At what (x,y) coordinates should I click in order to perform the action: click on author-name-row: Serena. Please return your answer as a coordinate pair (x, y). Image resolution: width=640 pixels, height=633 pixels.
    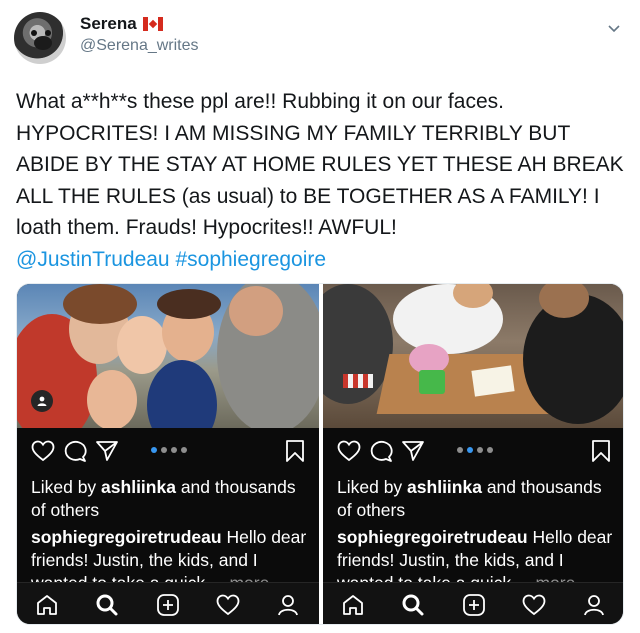
    Looking at the image, I should click on (121, 24).